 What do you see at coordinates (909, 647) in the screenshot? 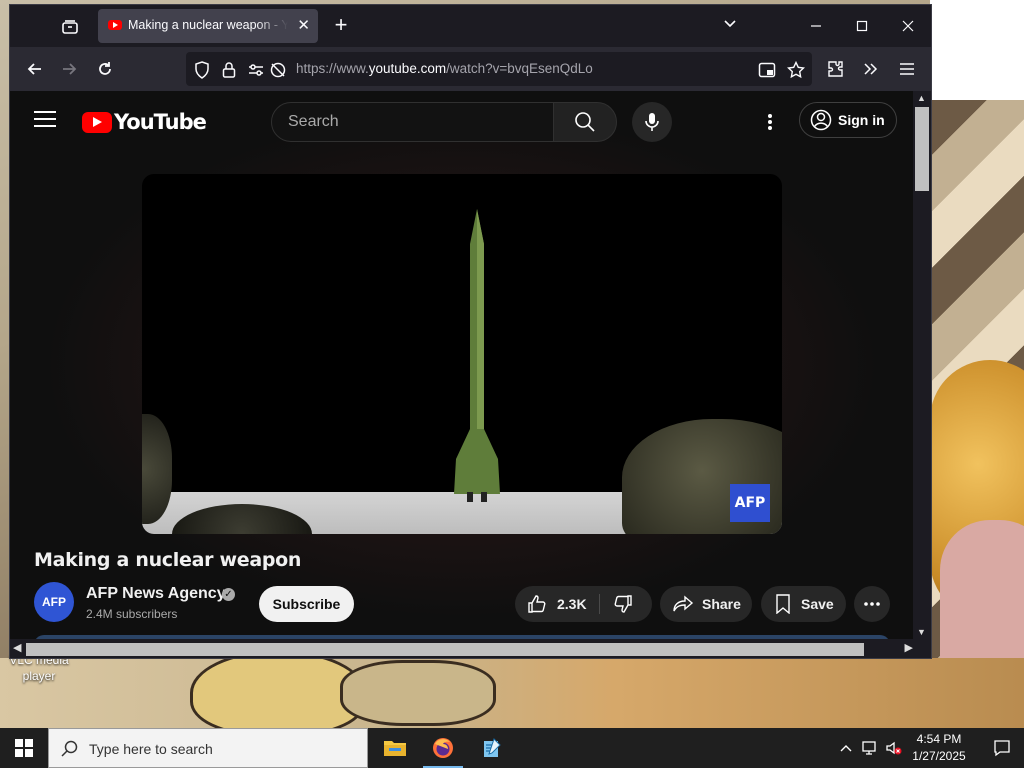
I see `scroll-right-icon: ▶` at bounding box center [909, 647].